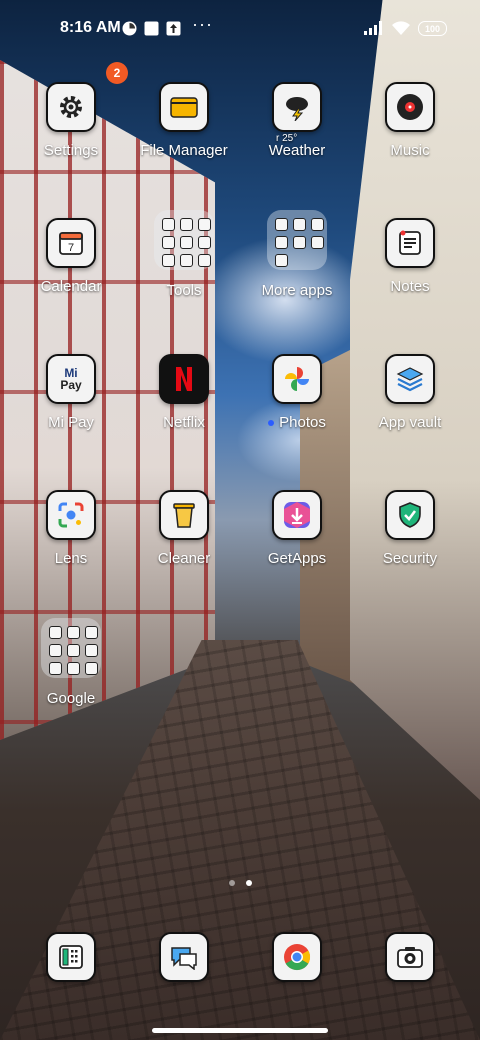 The width and height of the screenshot is (480, 1040). I want to click on status-time: 8:16 AM, so click(90, 27).